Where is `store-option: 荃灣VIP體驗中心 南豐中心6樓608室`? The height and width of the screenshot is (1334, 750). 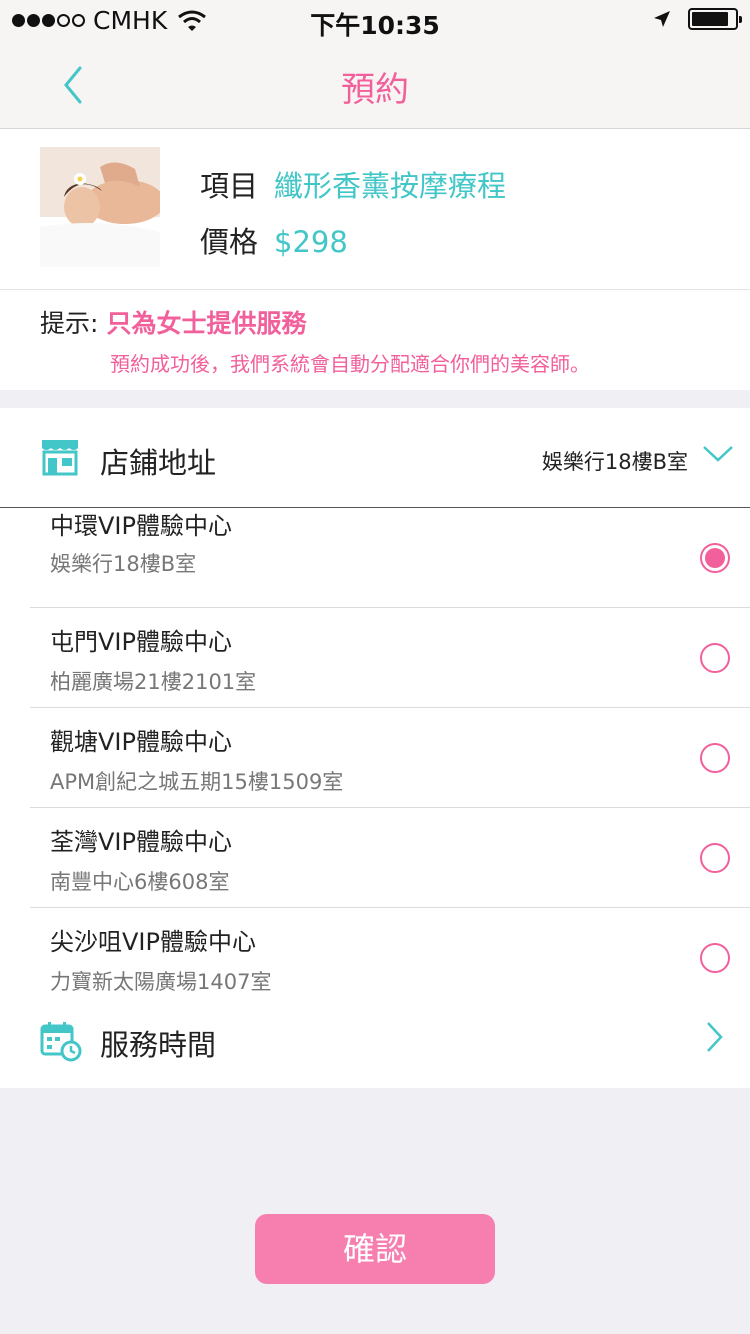
store-option: 荃灣VIP體驗中心 南豐中心6樓608室 is located at coordinates (390, 858).